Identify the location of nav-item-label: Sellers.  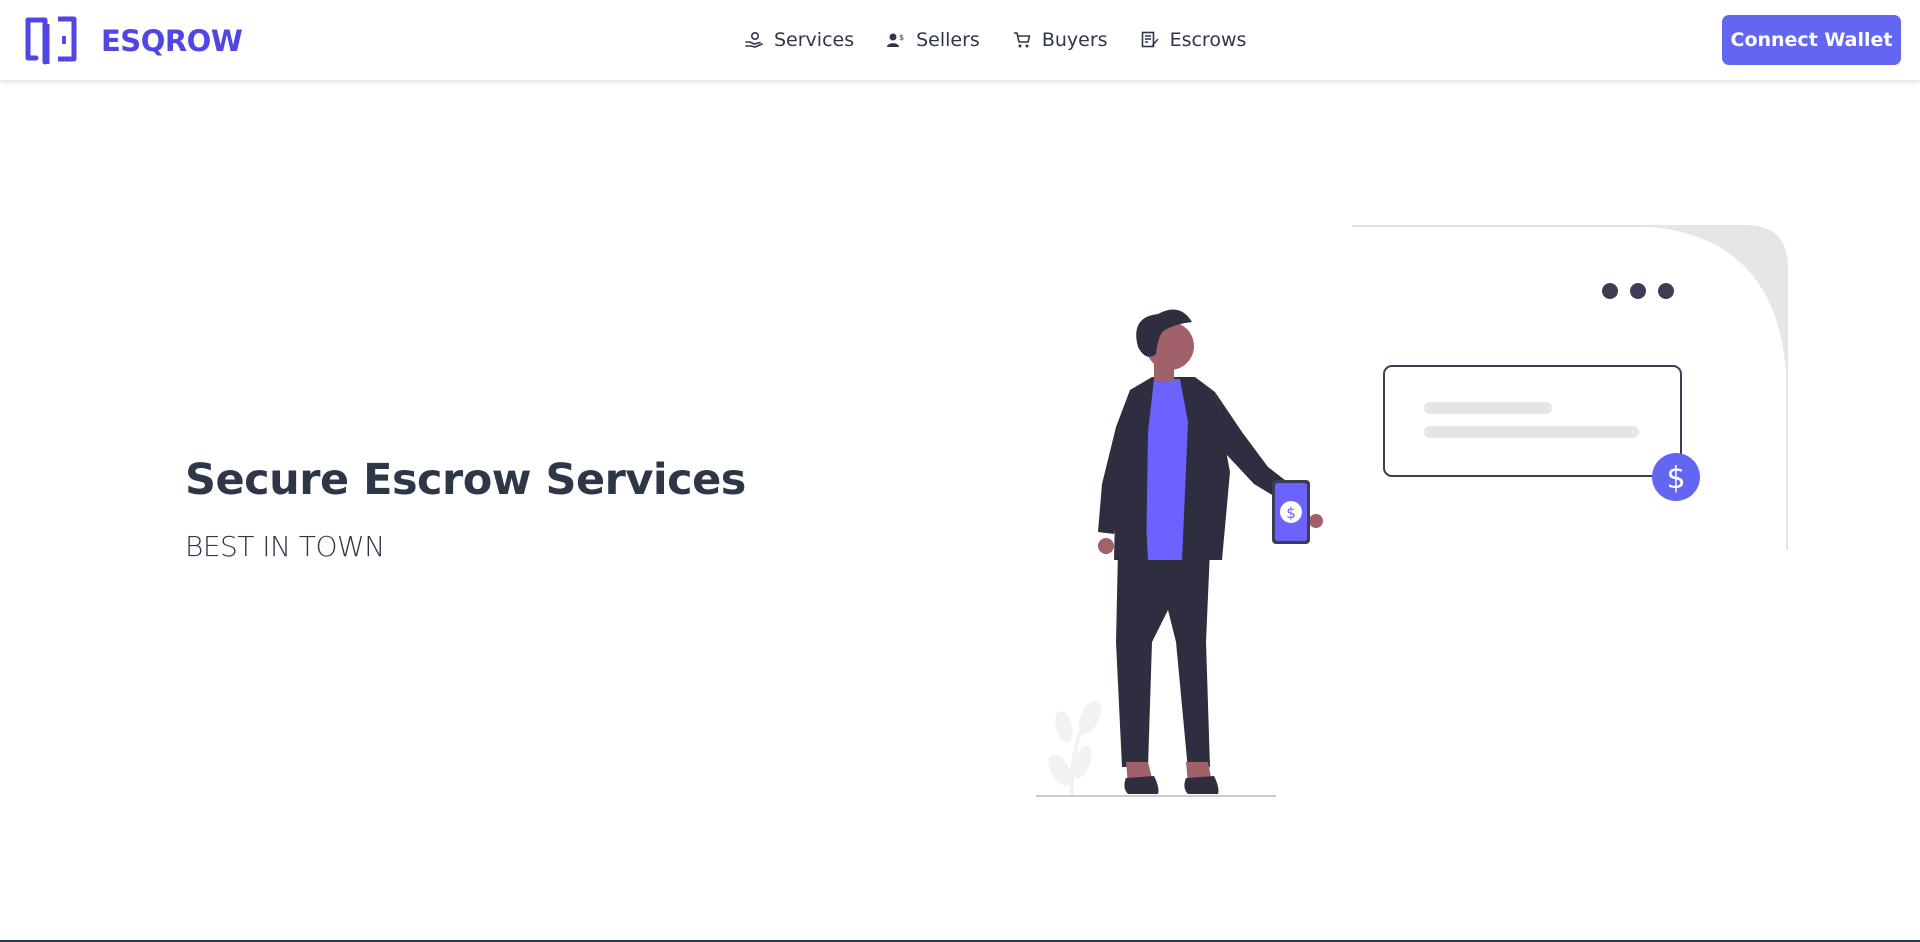
(948, 40).